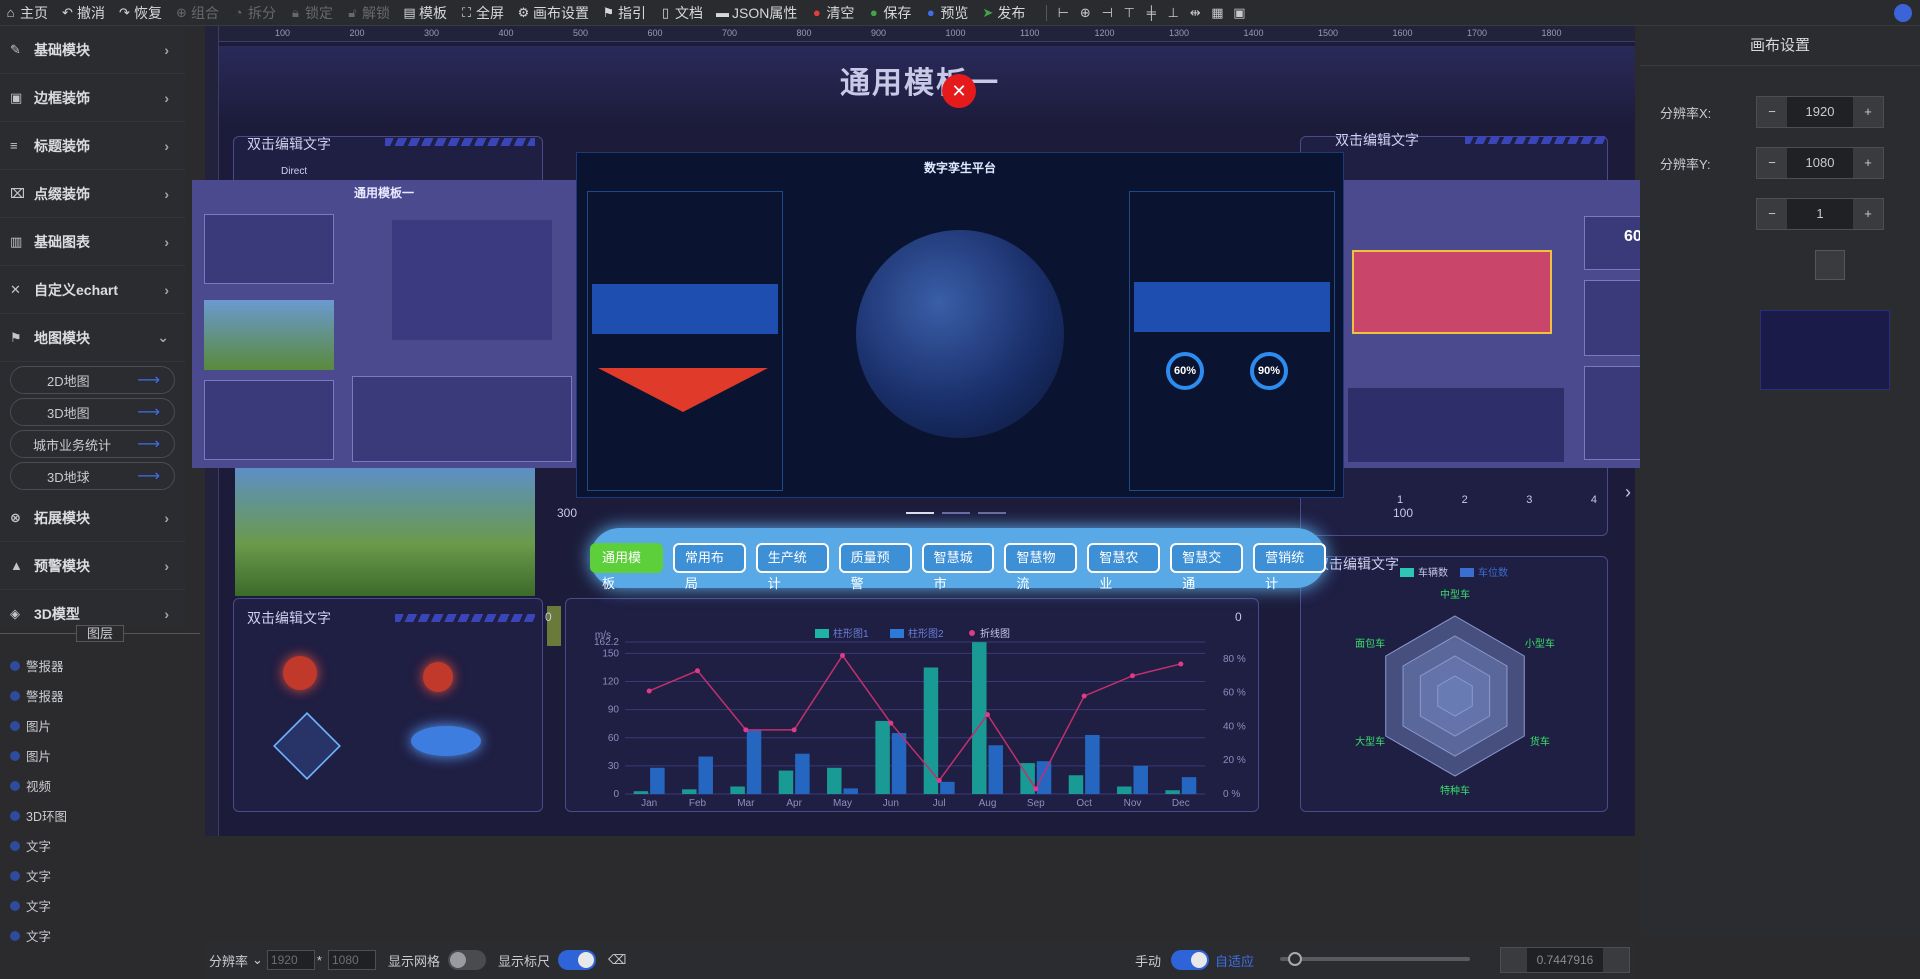 The width and height of the screenshot is (1920, 979). Describe the element at coordinates (626, 567) in the screenshot. I see `template-tab: 通用模板` at that location.